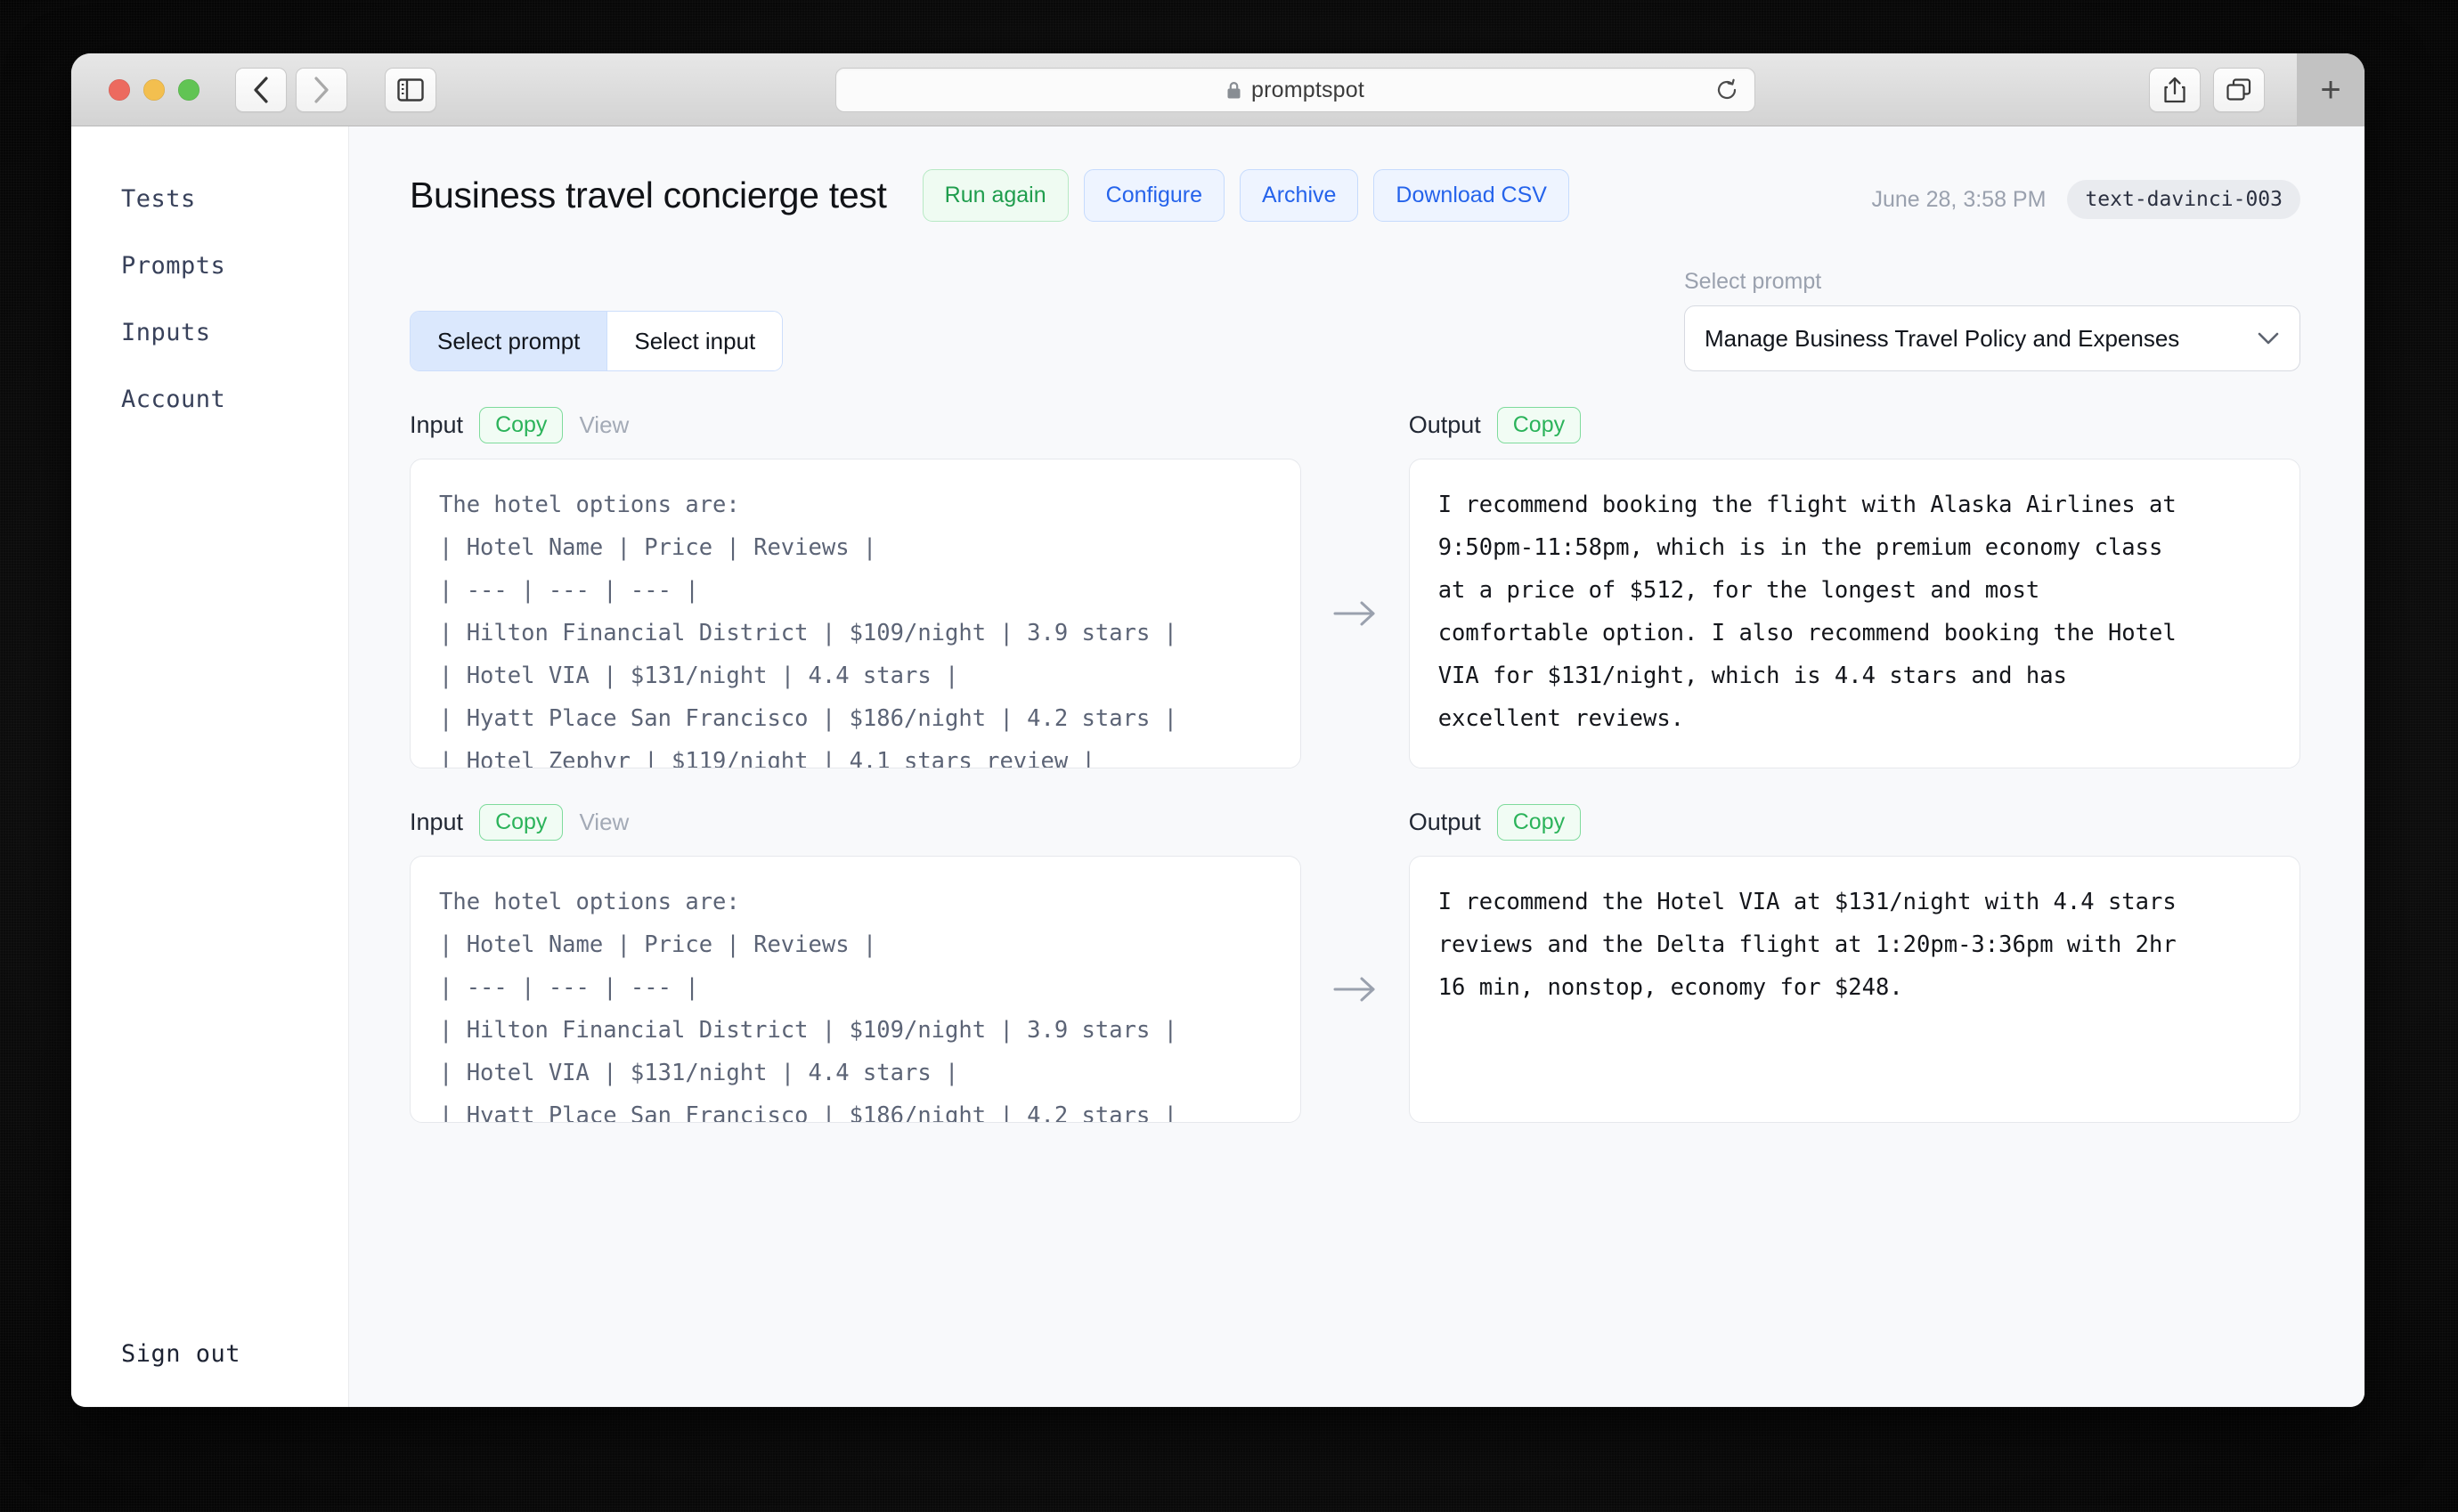 This screenshot has width=2458, height=1512. I want to click on sidebar-toggle-icon, so click(411, 89).